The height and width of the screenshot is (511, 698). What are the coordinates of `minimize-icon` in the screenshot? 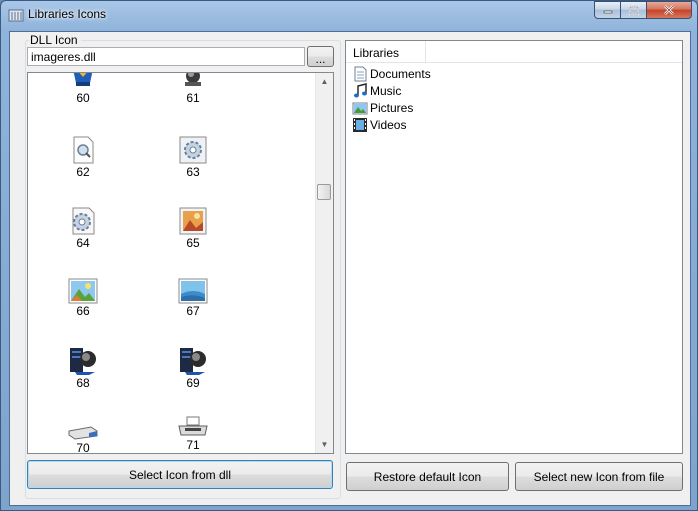 It's located at (607, 12).